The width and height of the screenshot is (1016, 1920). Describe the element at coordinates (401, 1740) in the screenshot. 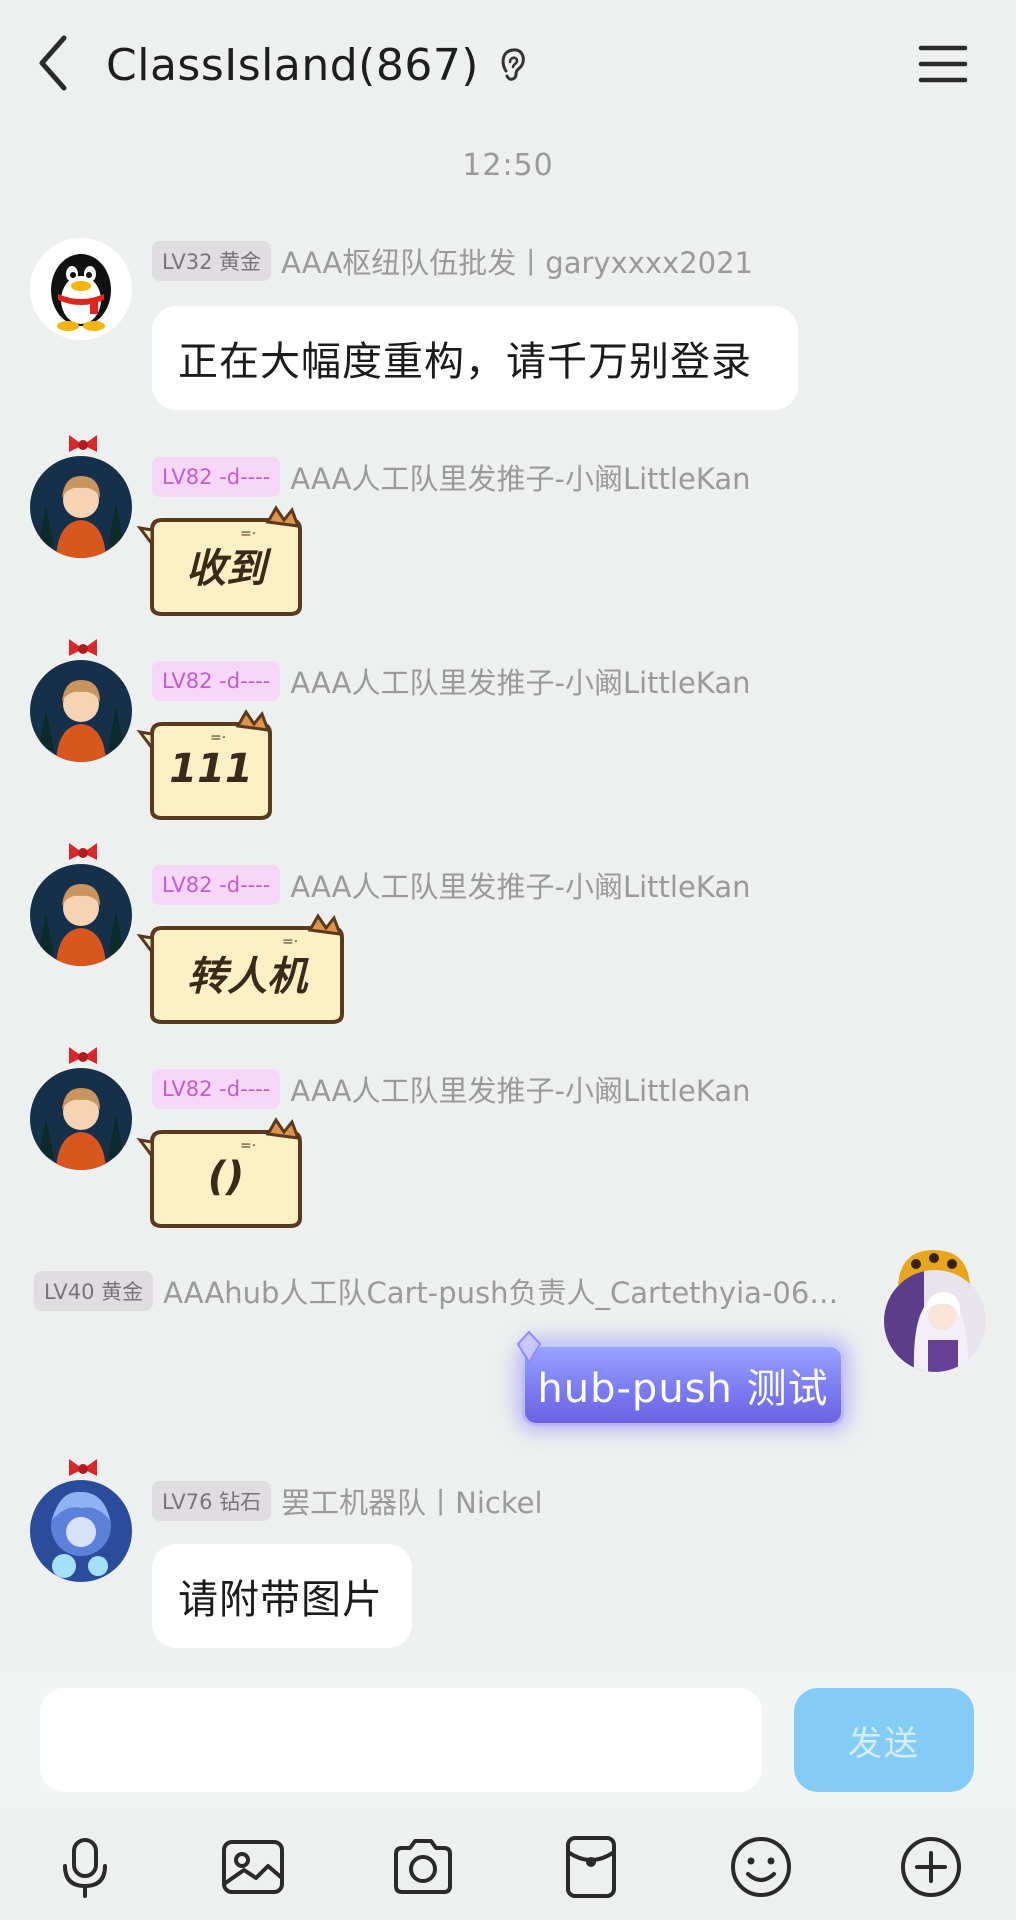

I see `message-input` at that location.